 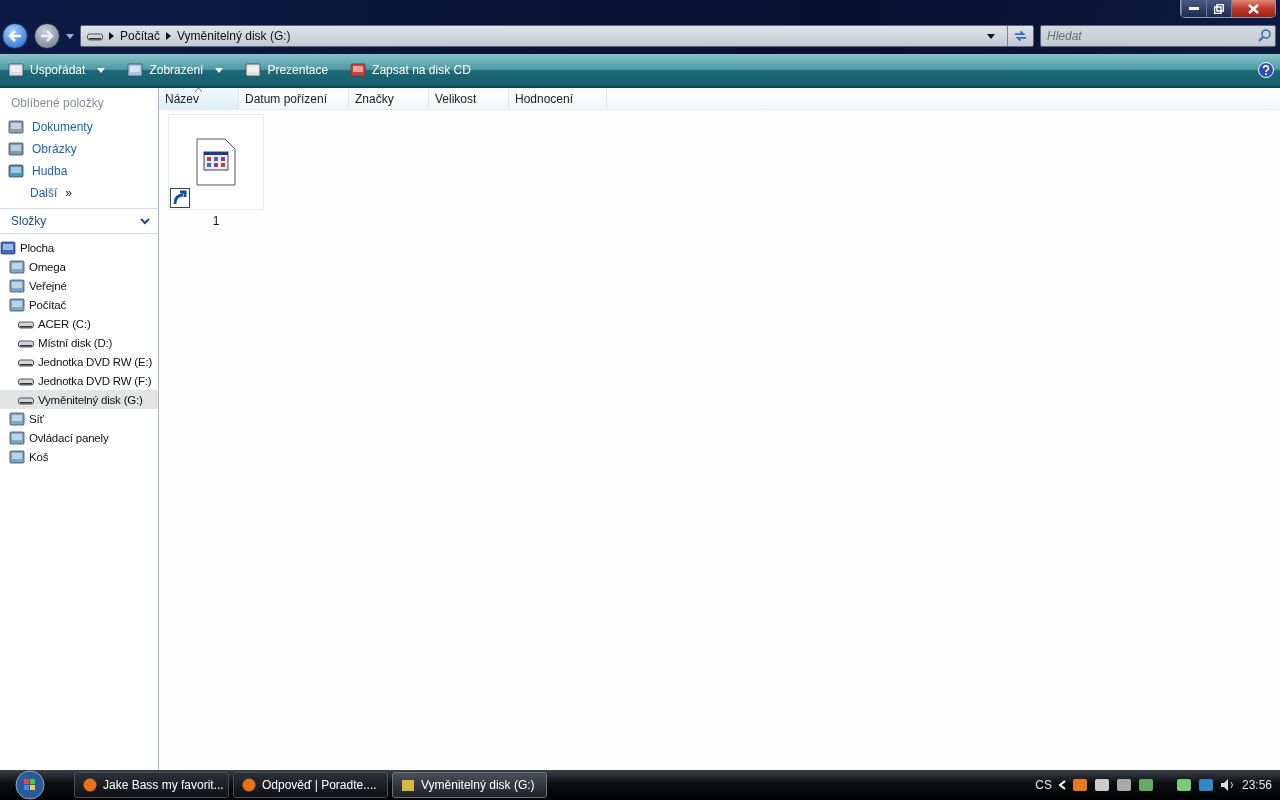 What do you see at coordinates (1061, 785) in the screenshot?
I see `show-hidden-icons-button` at bounding box center [1061, 785].